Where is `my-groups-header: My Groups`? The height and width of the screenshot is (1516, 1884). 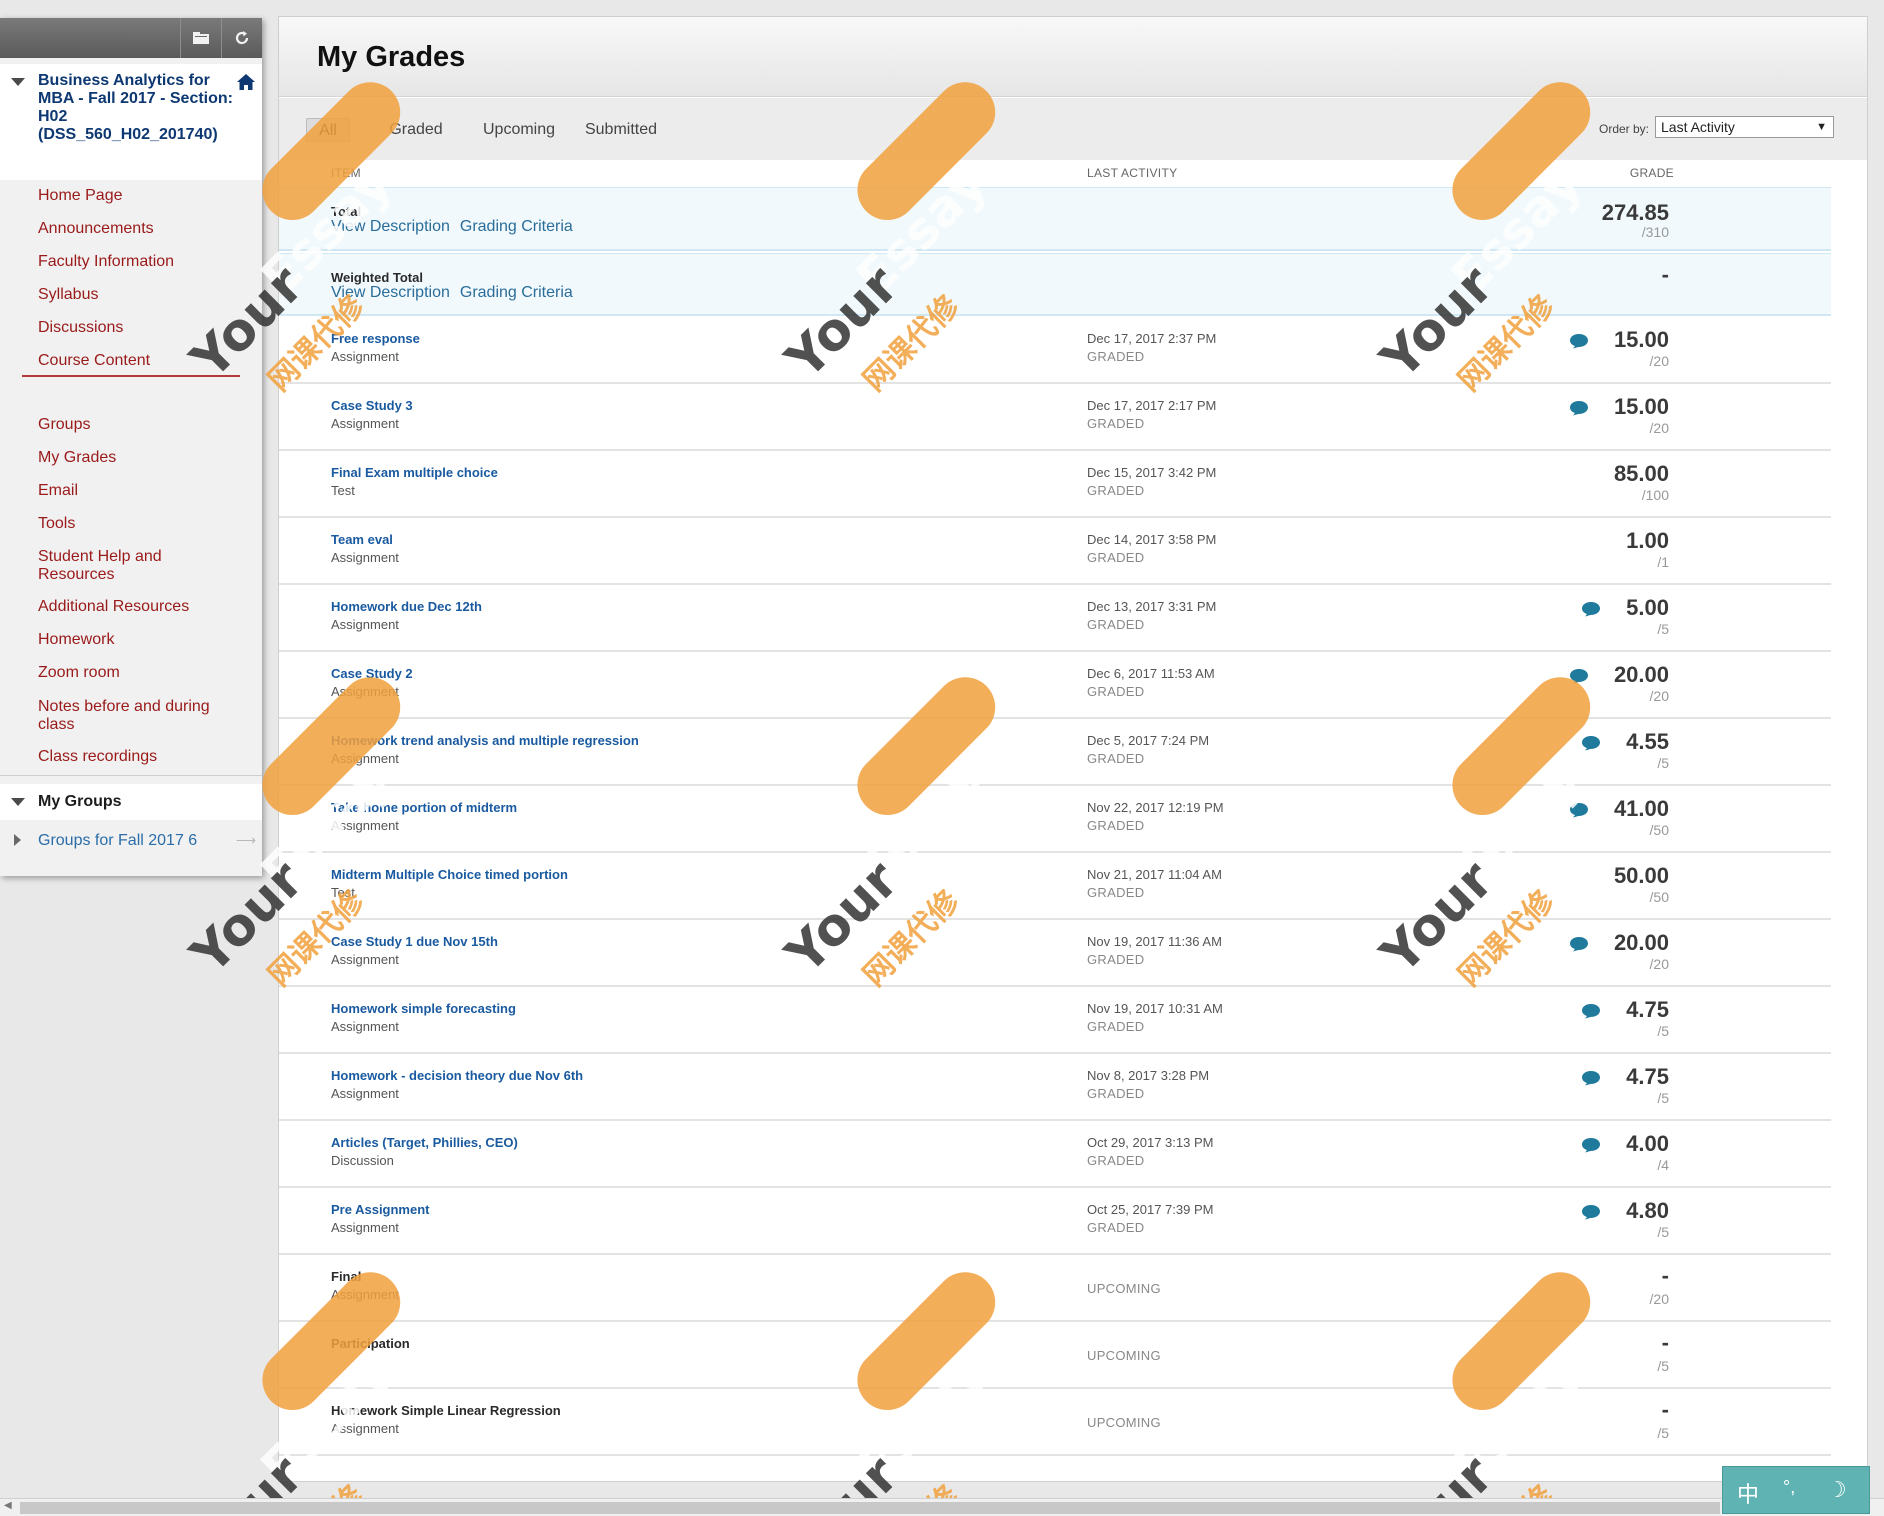 my-groups-header: My Groups is located at coordinates (131, 802).